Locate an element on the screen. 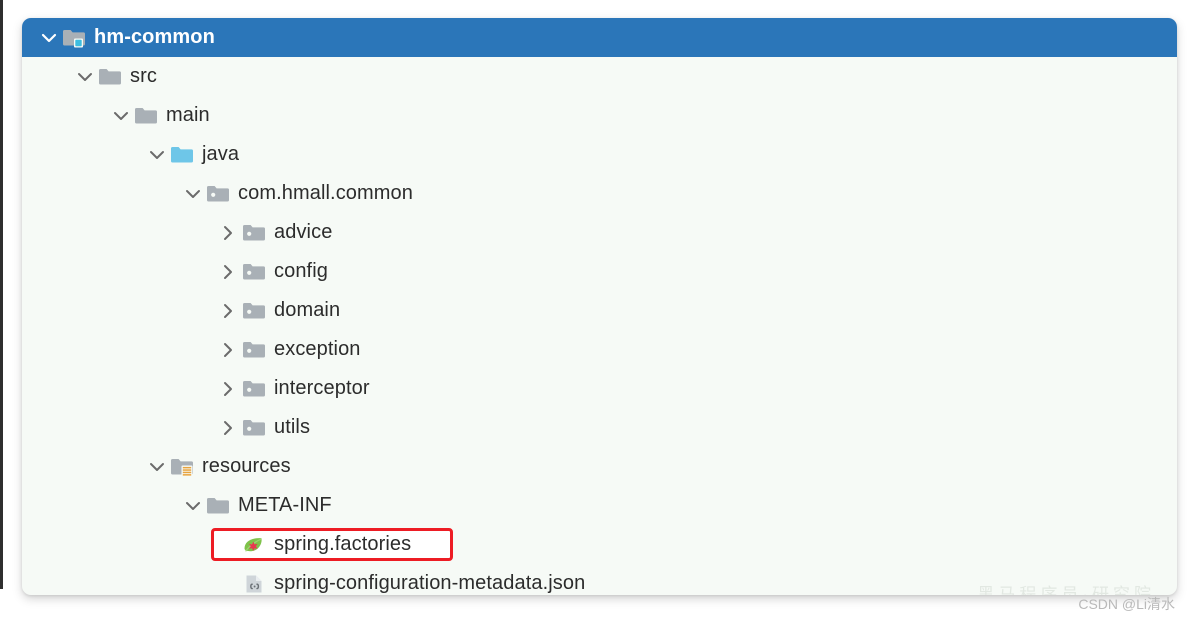  tree-row-label: utils is located at coordinates (292, 427).